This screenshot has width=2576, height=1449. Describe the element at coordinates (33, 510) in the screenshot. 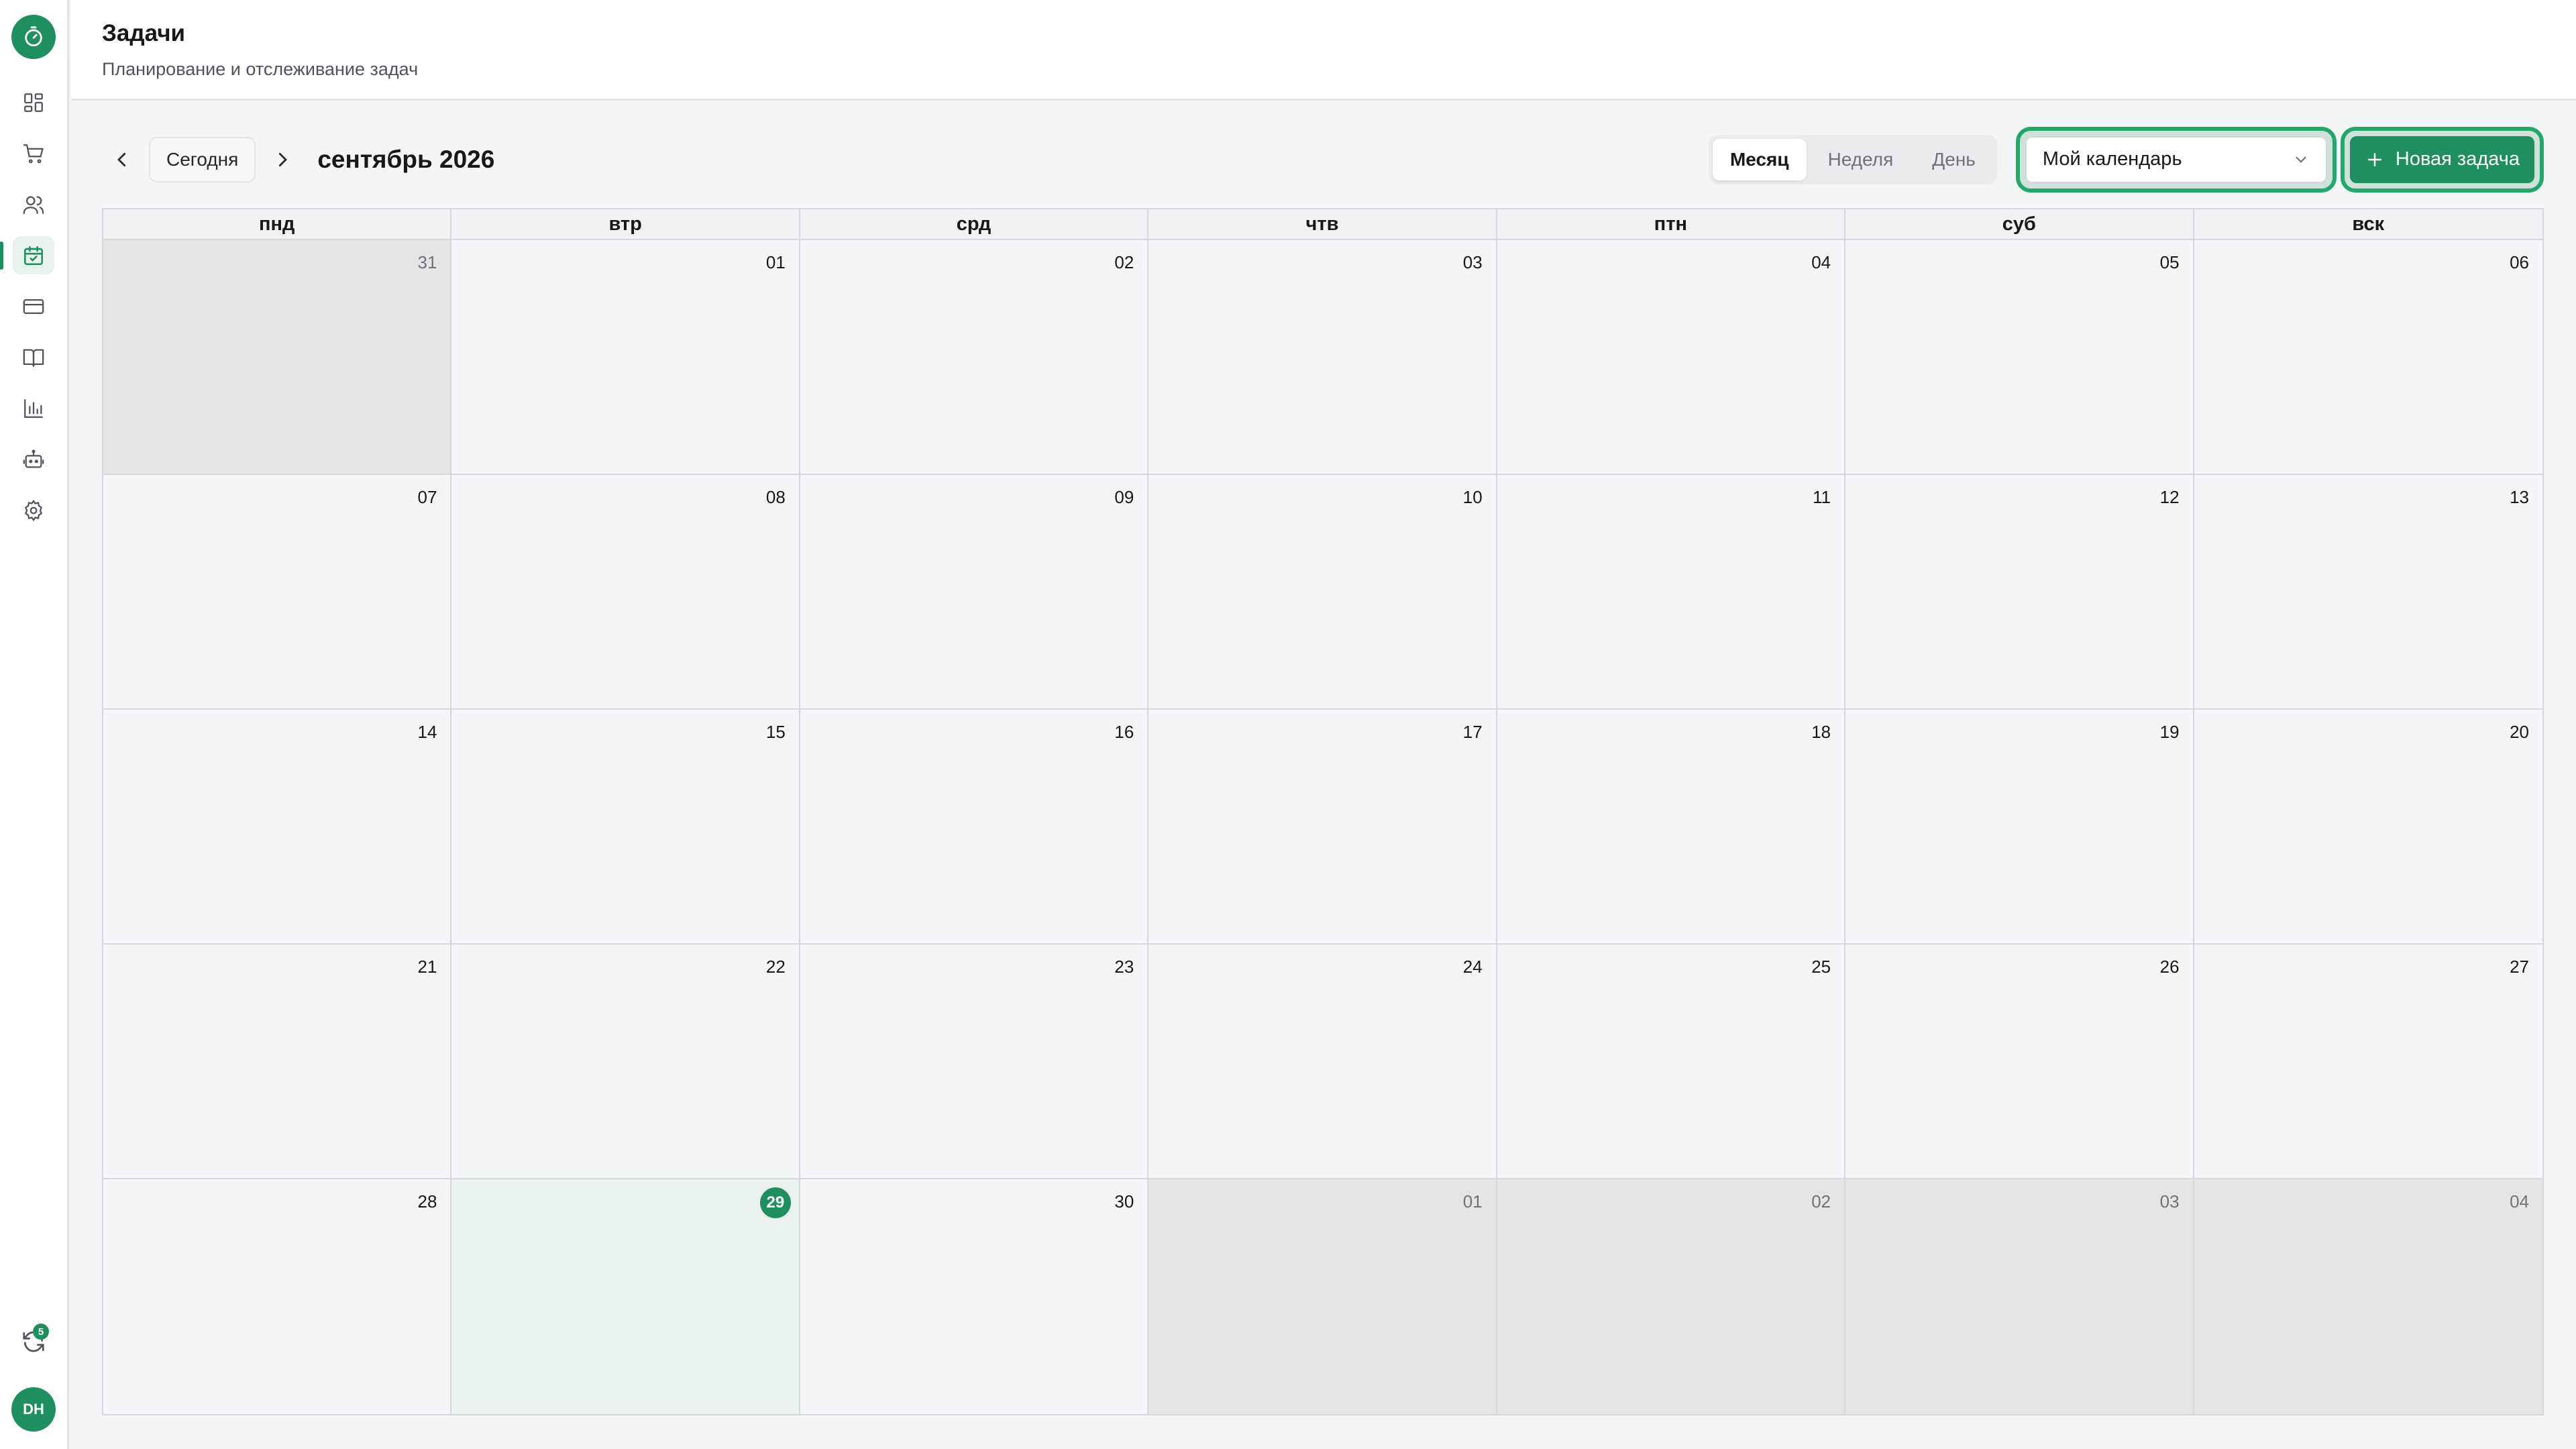

I see `sidebar-item-settings` at that location.